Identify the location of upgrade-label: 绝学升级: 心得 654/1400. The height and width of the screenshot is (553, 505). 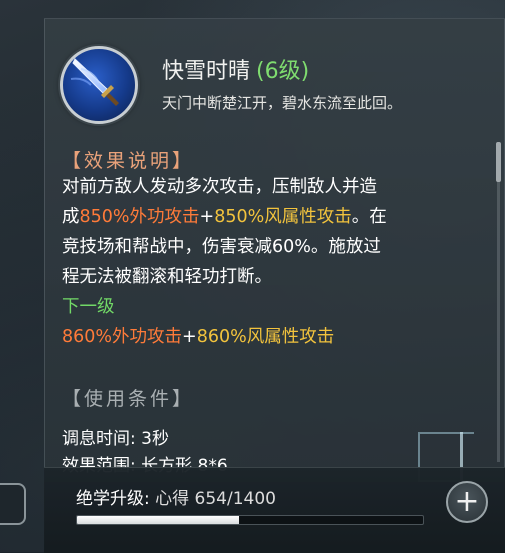
(176, 496).